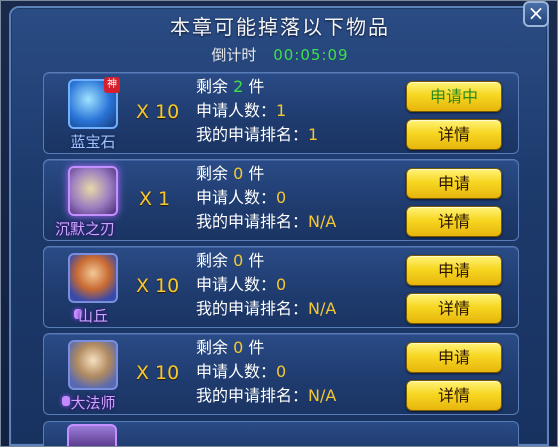 The width and height of the screenshot is (558, 447). I want to click on item-name: 蓝宝石, so click(93, 142).